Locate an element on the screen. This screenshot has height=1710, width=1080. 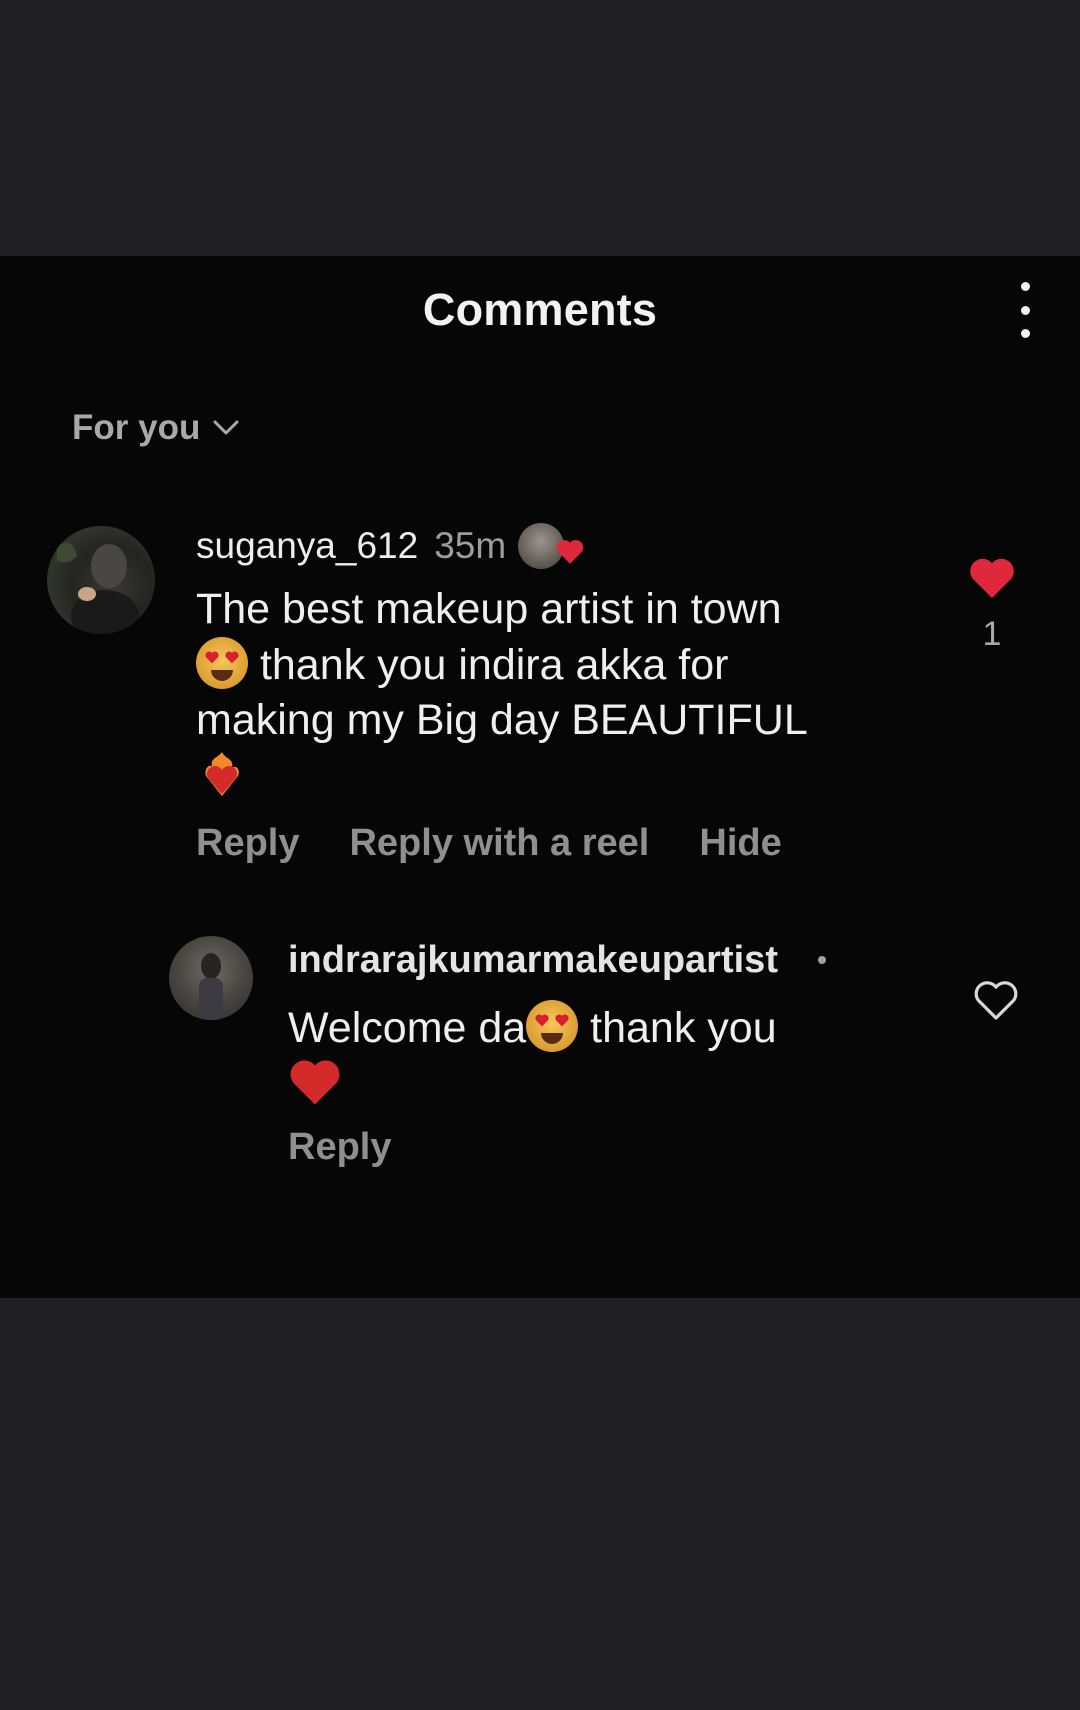
heart-outline-icon is located at coordinates (996, 1000).